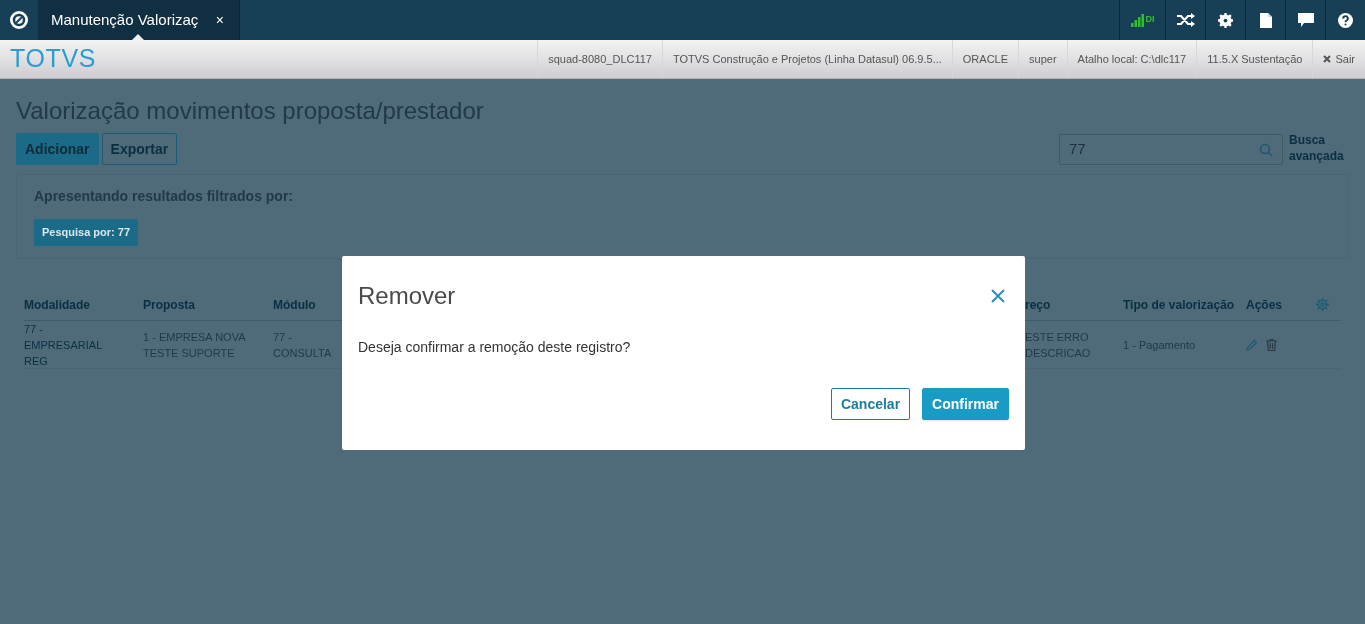  I want to click on column-header: Proposta, so click(169, 304).